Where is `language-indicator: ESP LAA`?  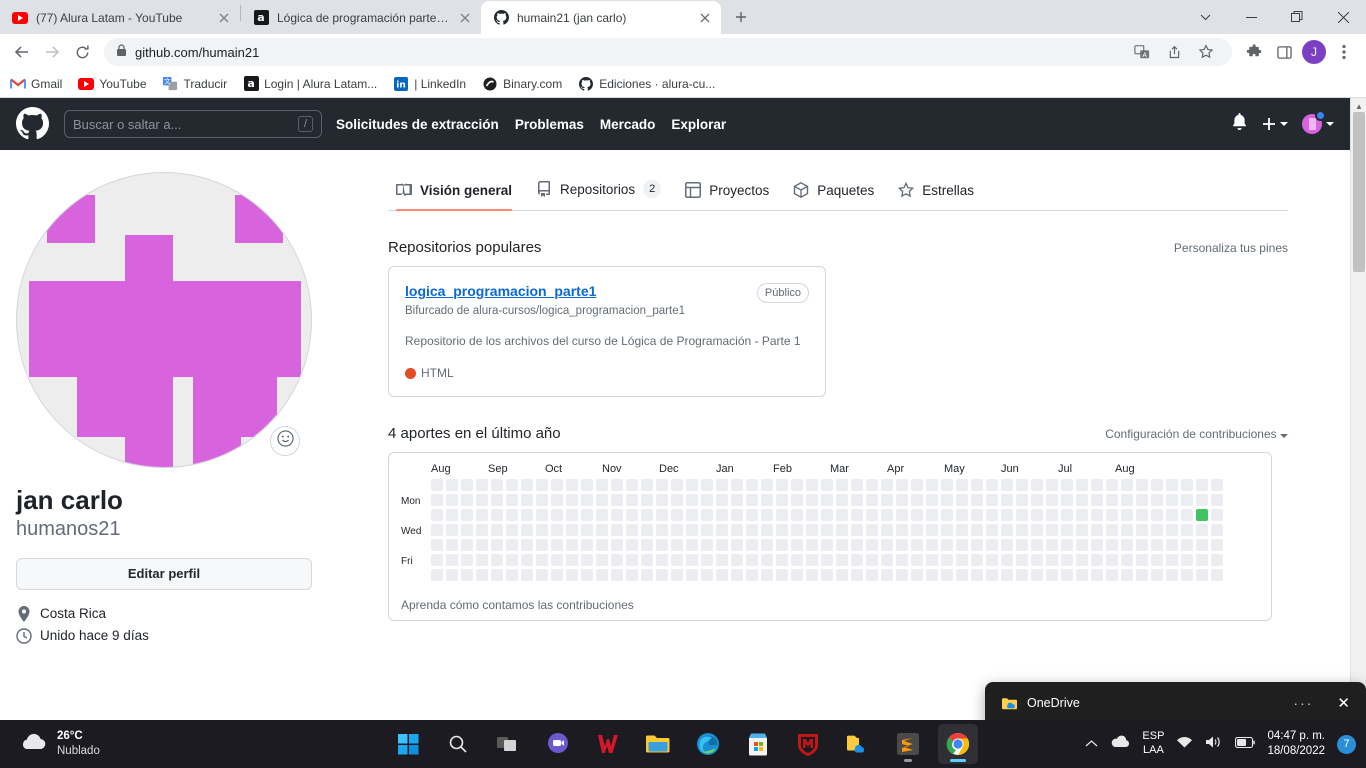
language-indicator: ESP LAA is located at coordinates (1153, 744).